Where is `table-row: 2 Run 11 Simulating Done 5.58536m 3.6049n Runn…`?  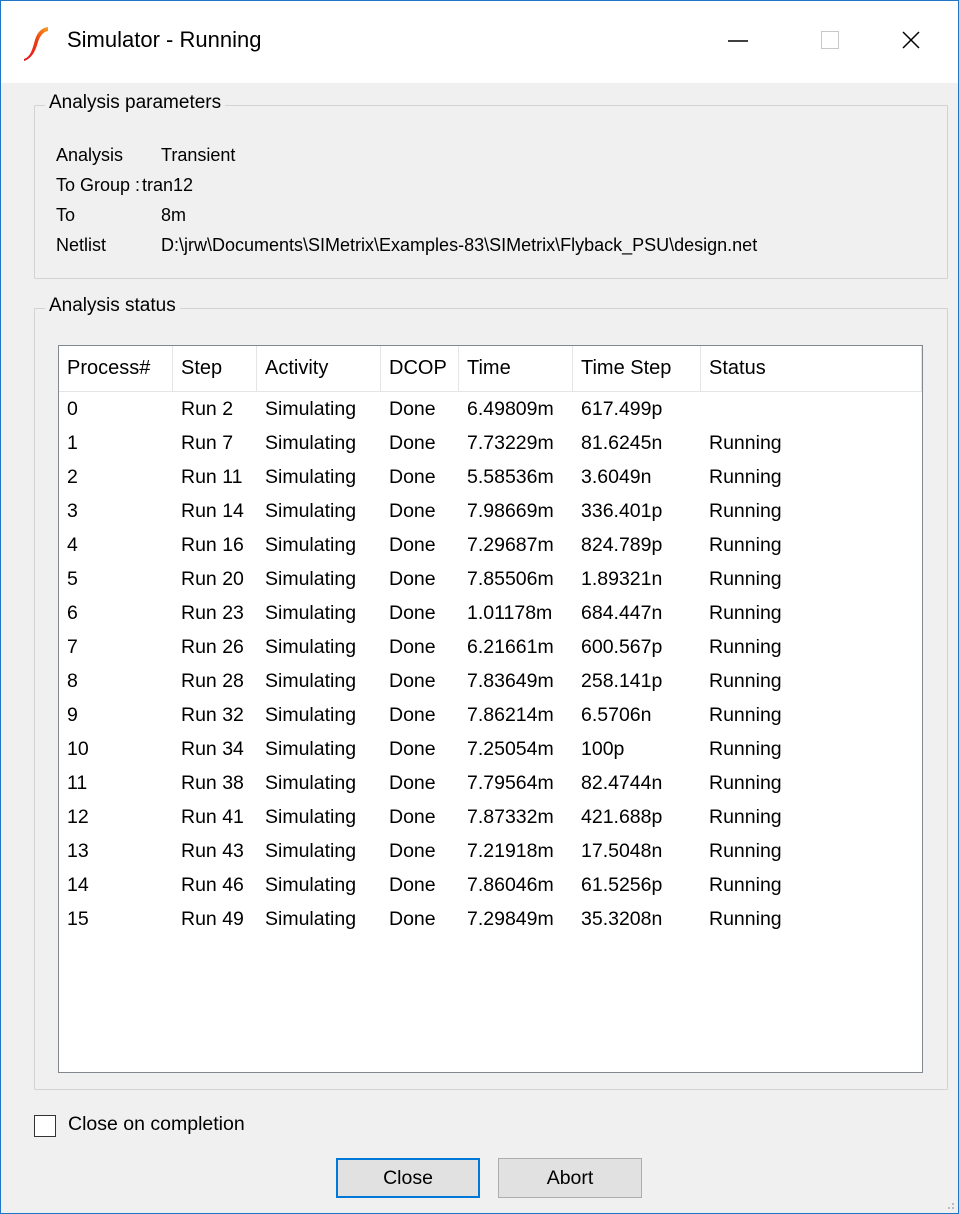 table-row: 2 Run 11 Simulating Done 5.58536m 3.6049n Runn… is located at coordinates (490, 477).